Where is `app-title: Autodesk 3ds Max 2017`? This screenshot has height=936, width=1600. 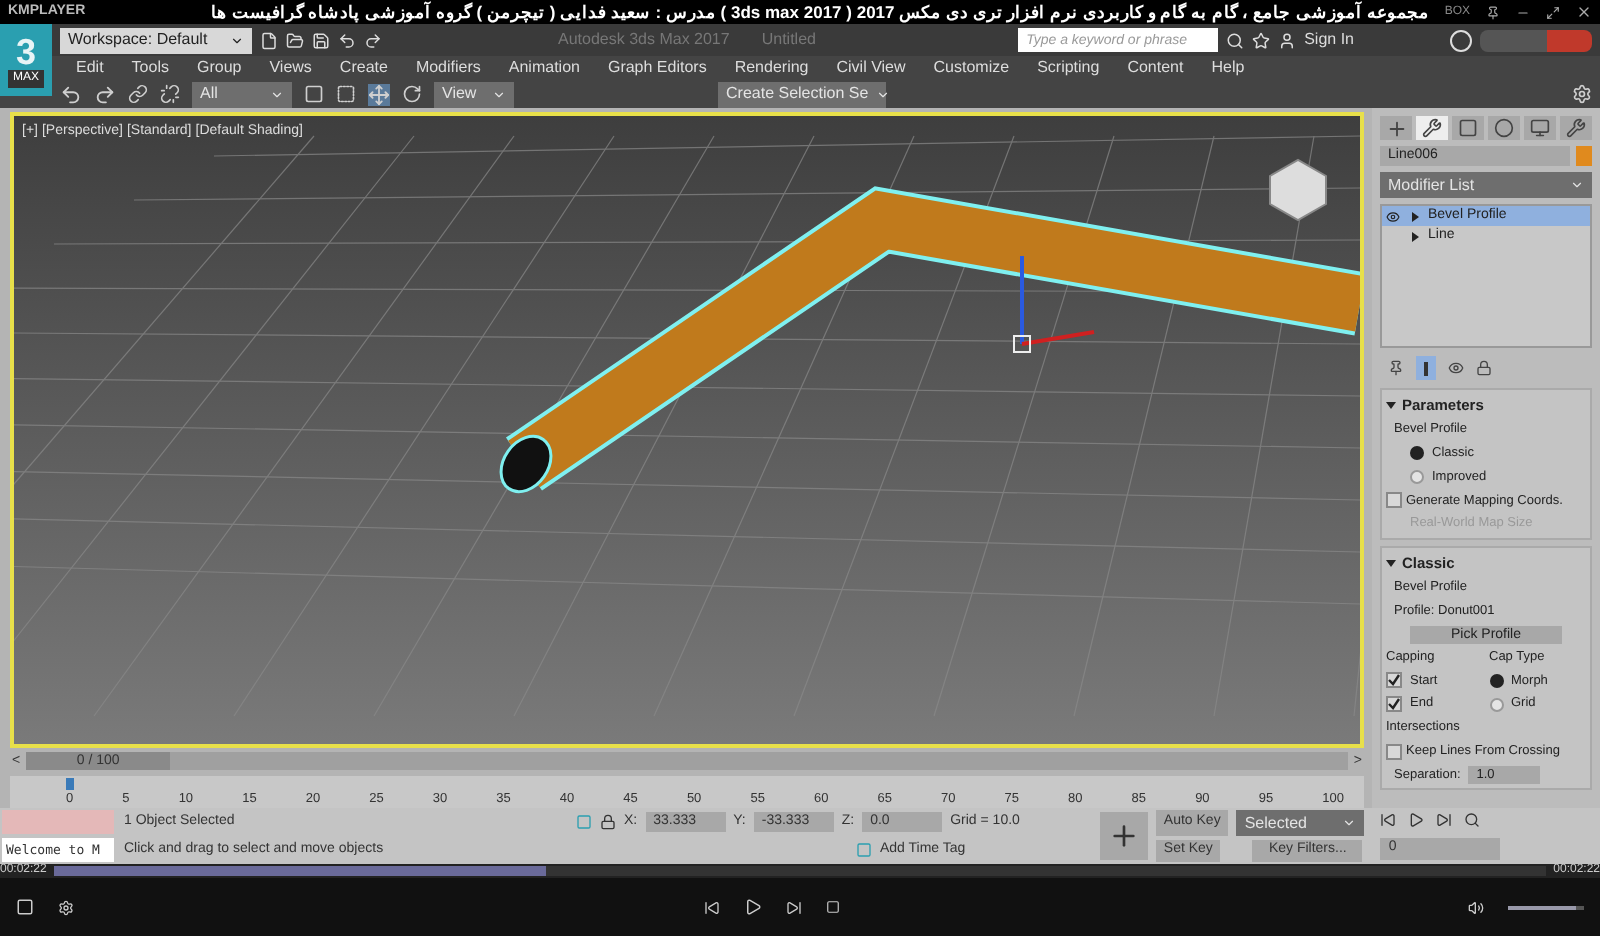 app-title: Autodesk 3ds Max 2017 is located at coordinates (644, 40).